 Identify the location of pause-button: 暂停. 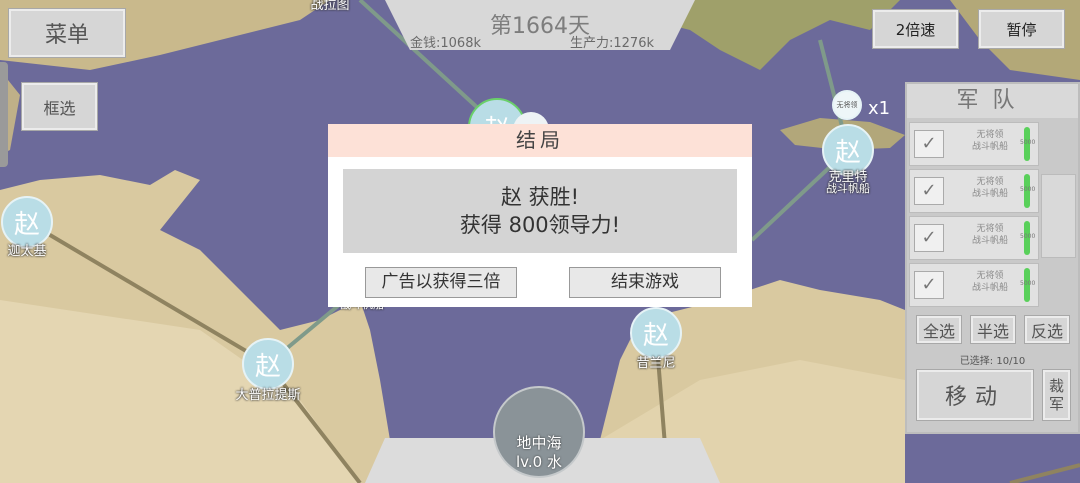
(1021, 29).